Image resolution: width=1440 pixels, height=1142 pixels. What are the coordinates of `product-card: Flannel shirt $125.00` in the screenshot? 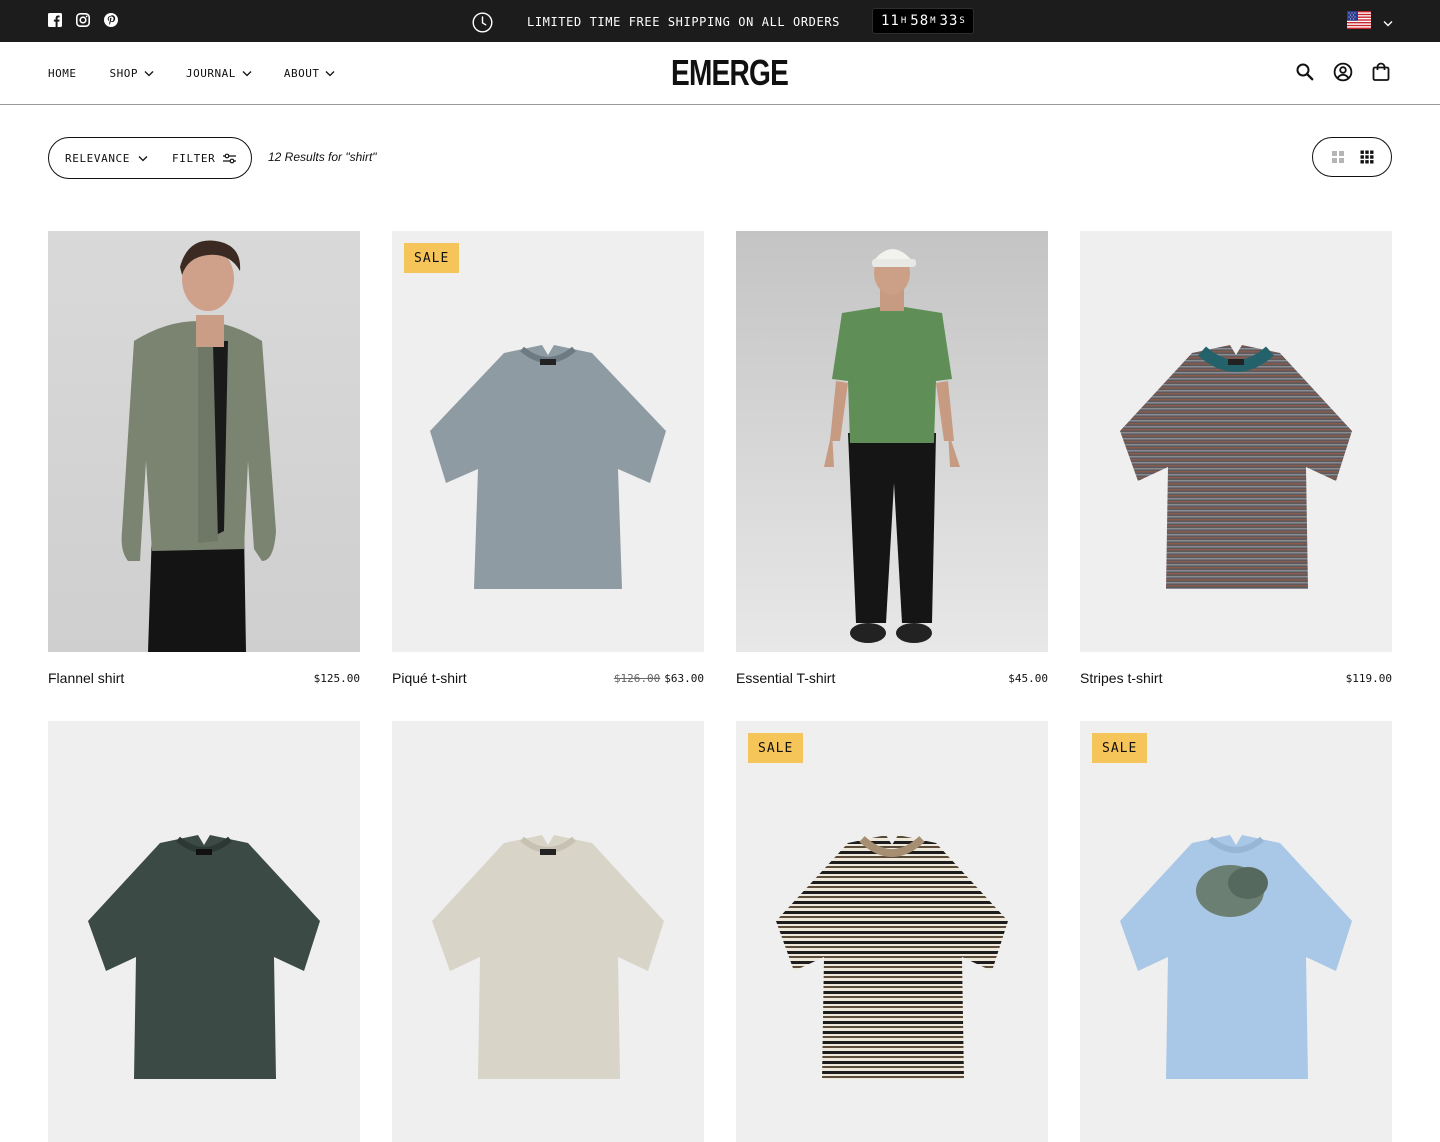 It's located at (204, 461).